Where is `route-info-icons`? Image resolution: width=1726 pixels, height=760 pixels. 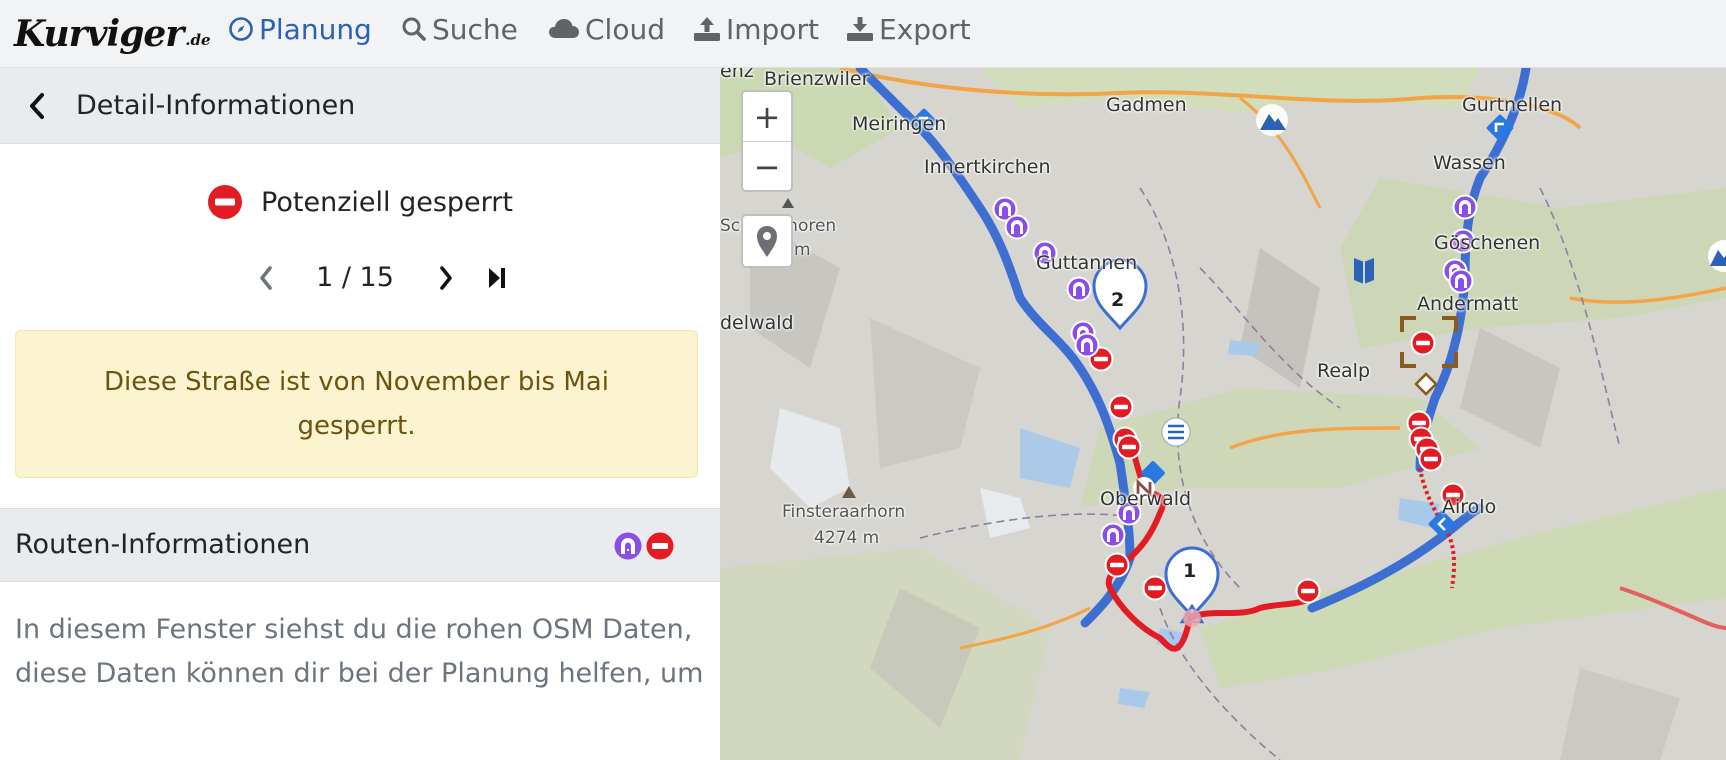
route-info-icons is located at coordinates (644, 546).